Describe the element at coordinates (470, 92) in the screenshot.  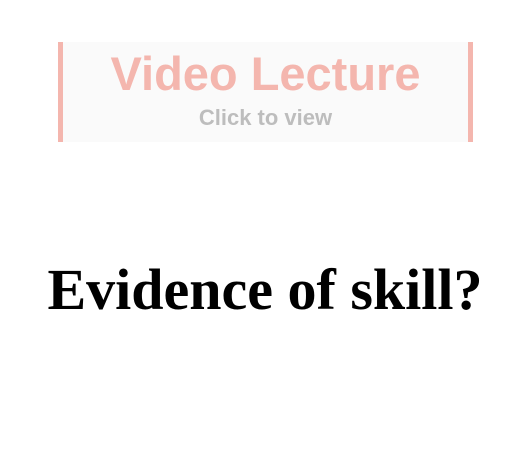
I see `banner-right-border` at that location.